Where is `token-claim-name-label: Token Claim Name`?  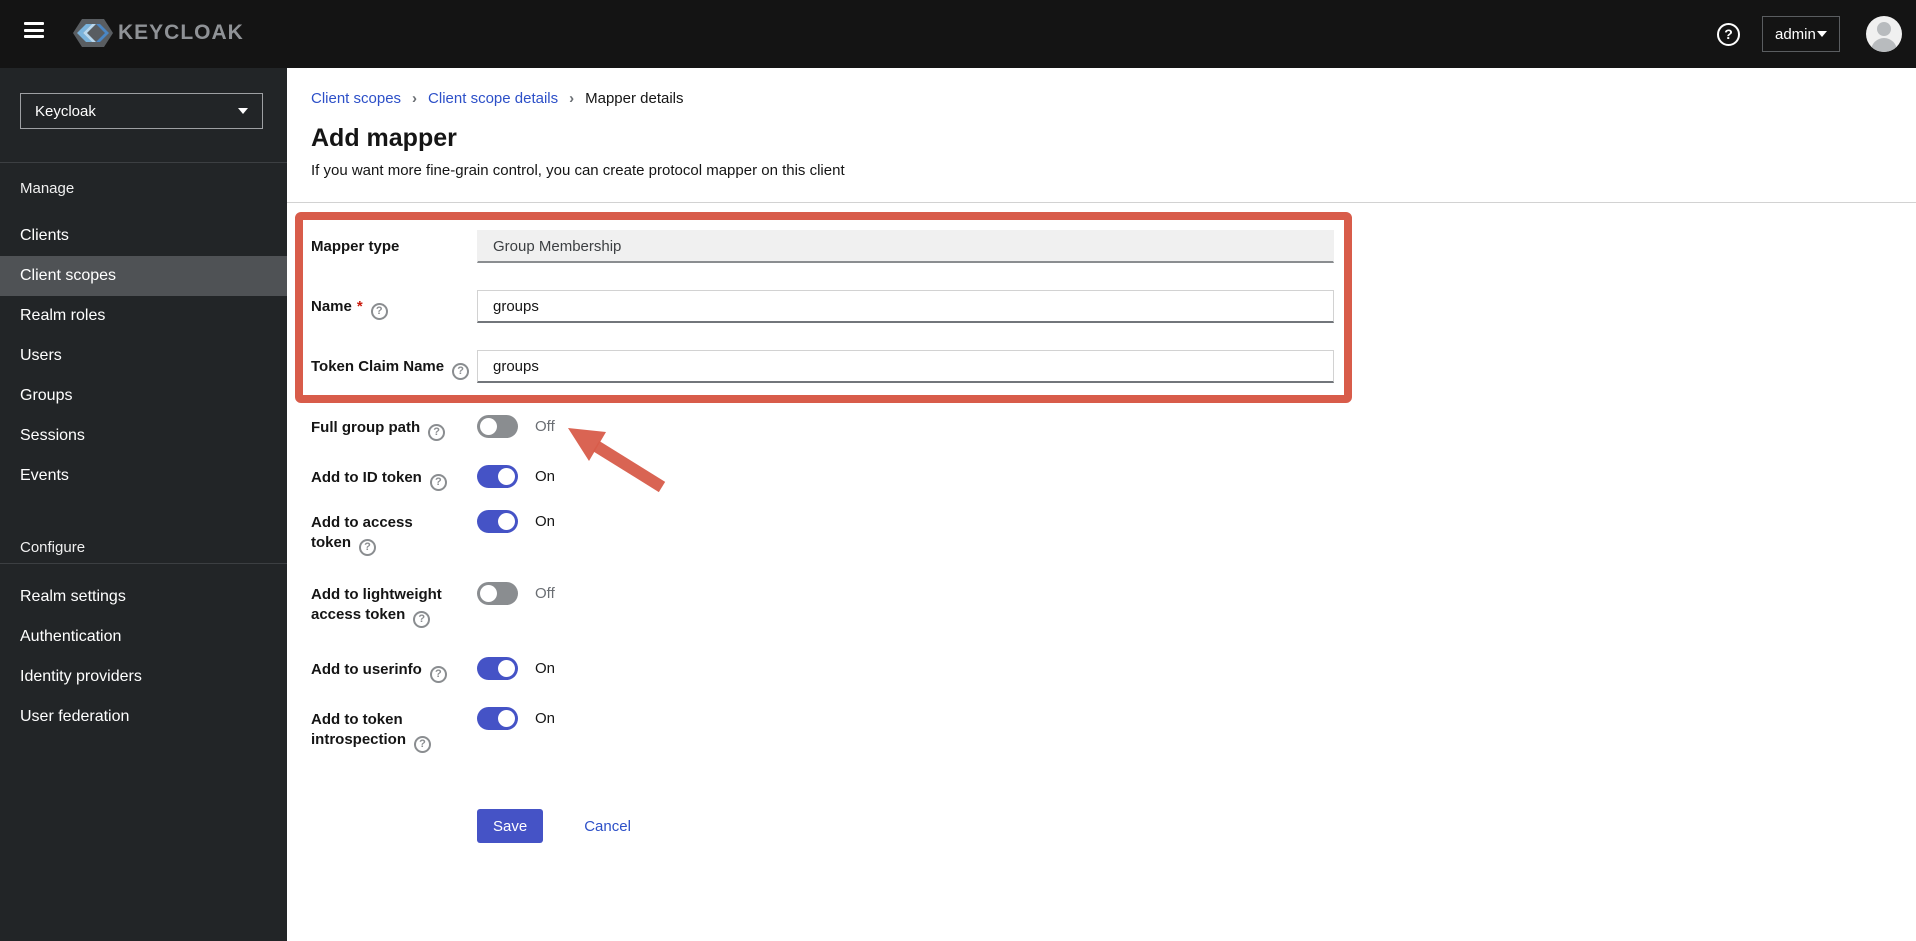
token-claim-name-label: Token Claim Name is located at coordinates (378, 366).